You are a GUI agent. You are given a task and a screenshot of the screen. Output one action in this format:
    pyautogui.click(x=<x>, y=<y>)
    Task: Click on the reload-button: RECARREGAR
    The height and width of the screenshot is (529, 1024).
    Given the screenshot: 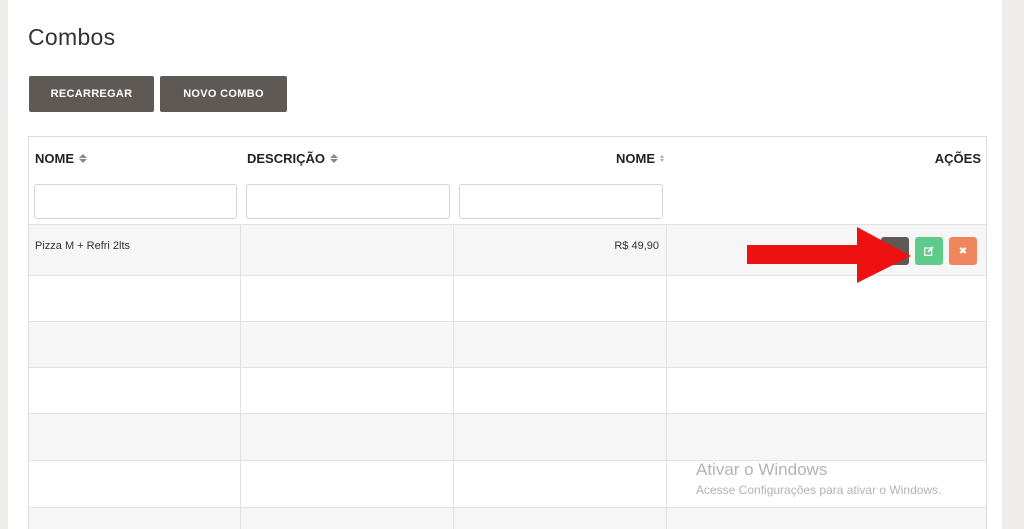 What is the action you would take?
    pyautogui.click(x=91, y=94)
    